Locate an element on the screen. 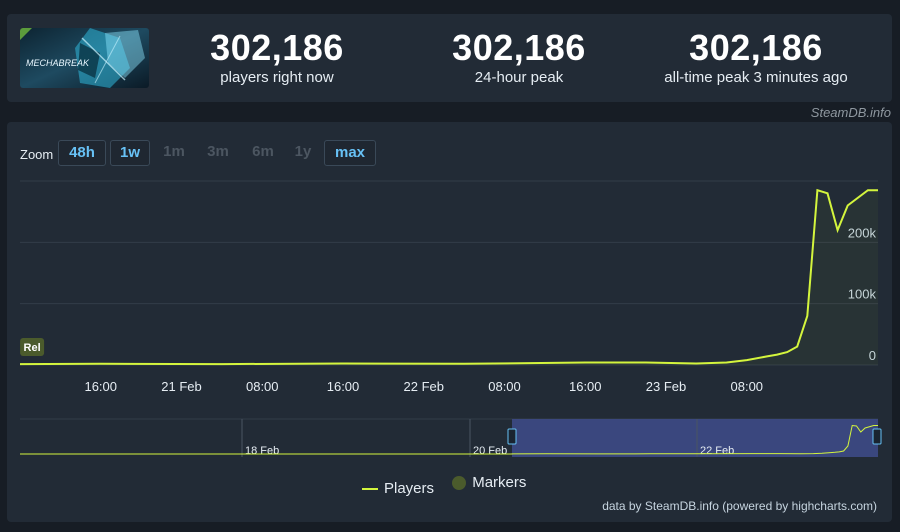 The height and width of the screenshot is (532, 900). navigator-label: 20 Feb is located at coordinates (490, 451).